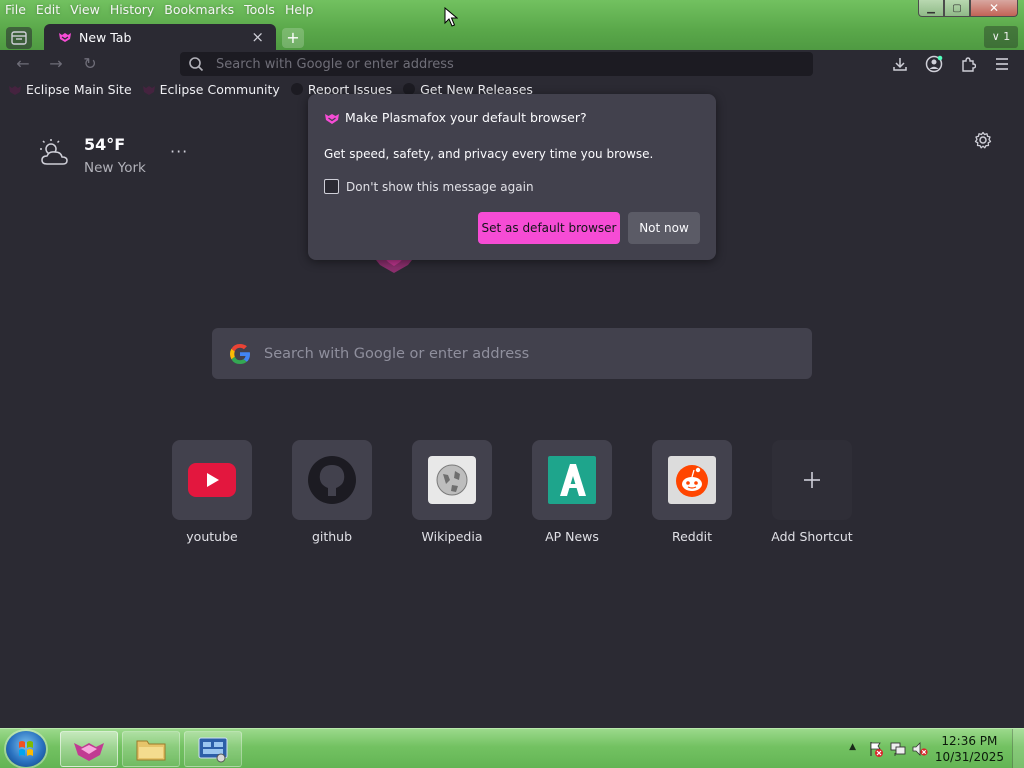 The height and width of the screenshot is (768, 1024). I want to click on dont-show-again-checkbox: Don't show this message again, so click(429, 186).